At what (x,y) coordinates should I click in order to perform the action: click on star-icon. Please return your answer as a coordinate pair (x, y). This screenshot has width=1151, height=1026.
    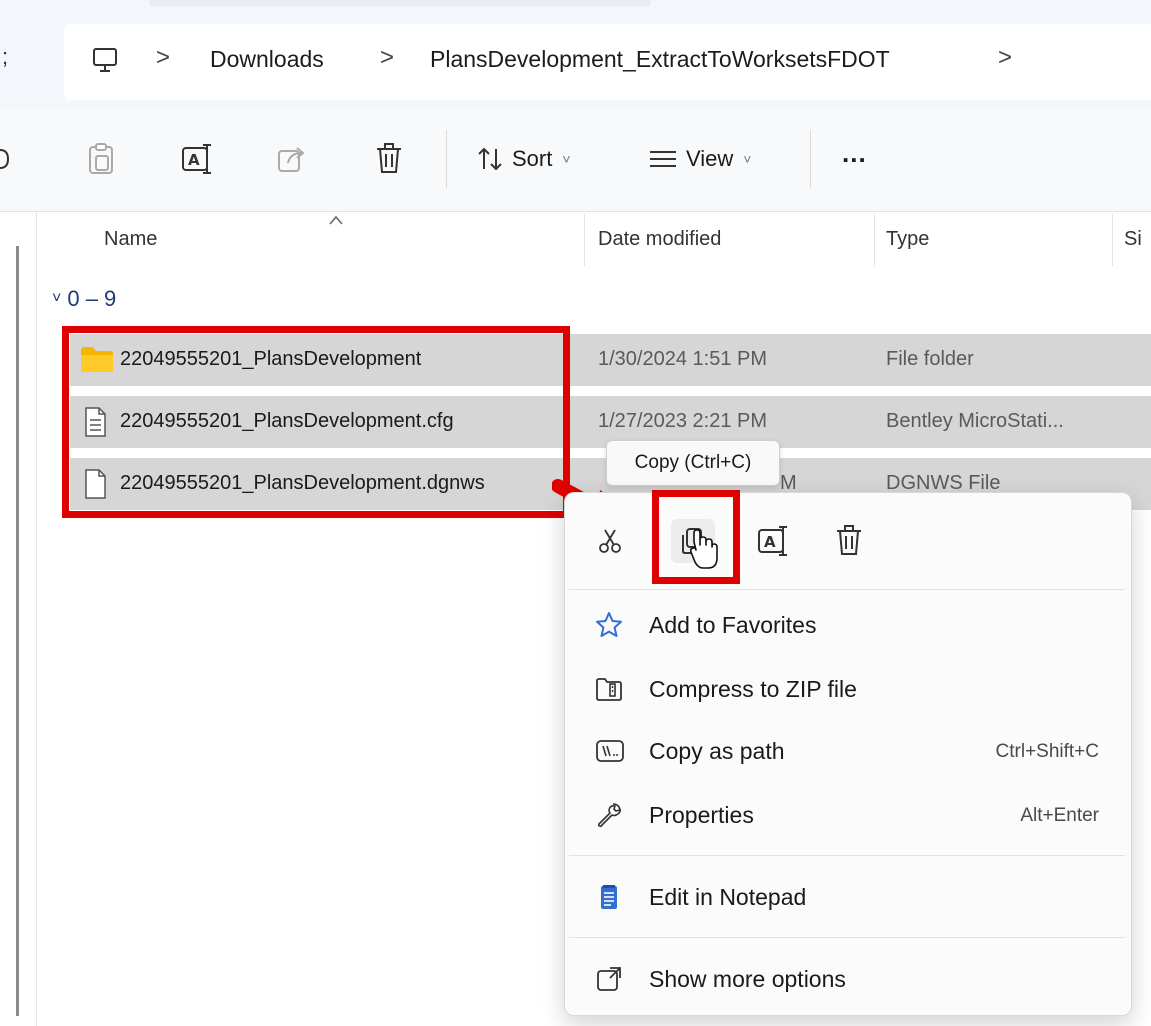
    Looking at the image, I should click on (609, 625).